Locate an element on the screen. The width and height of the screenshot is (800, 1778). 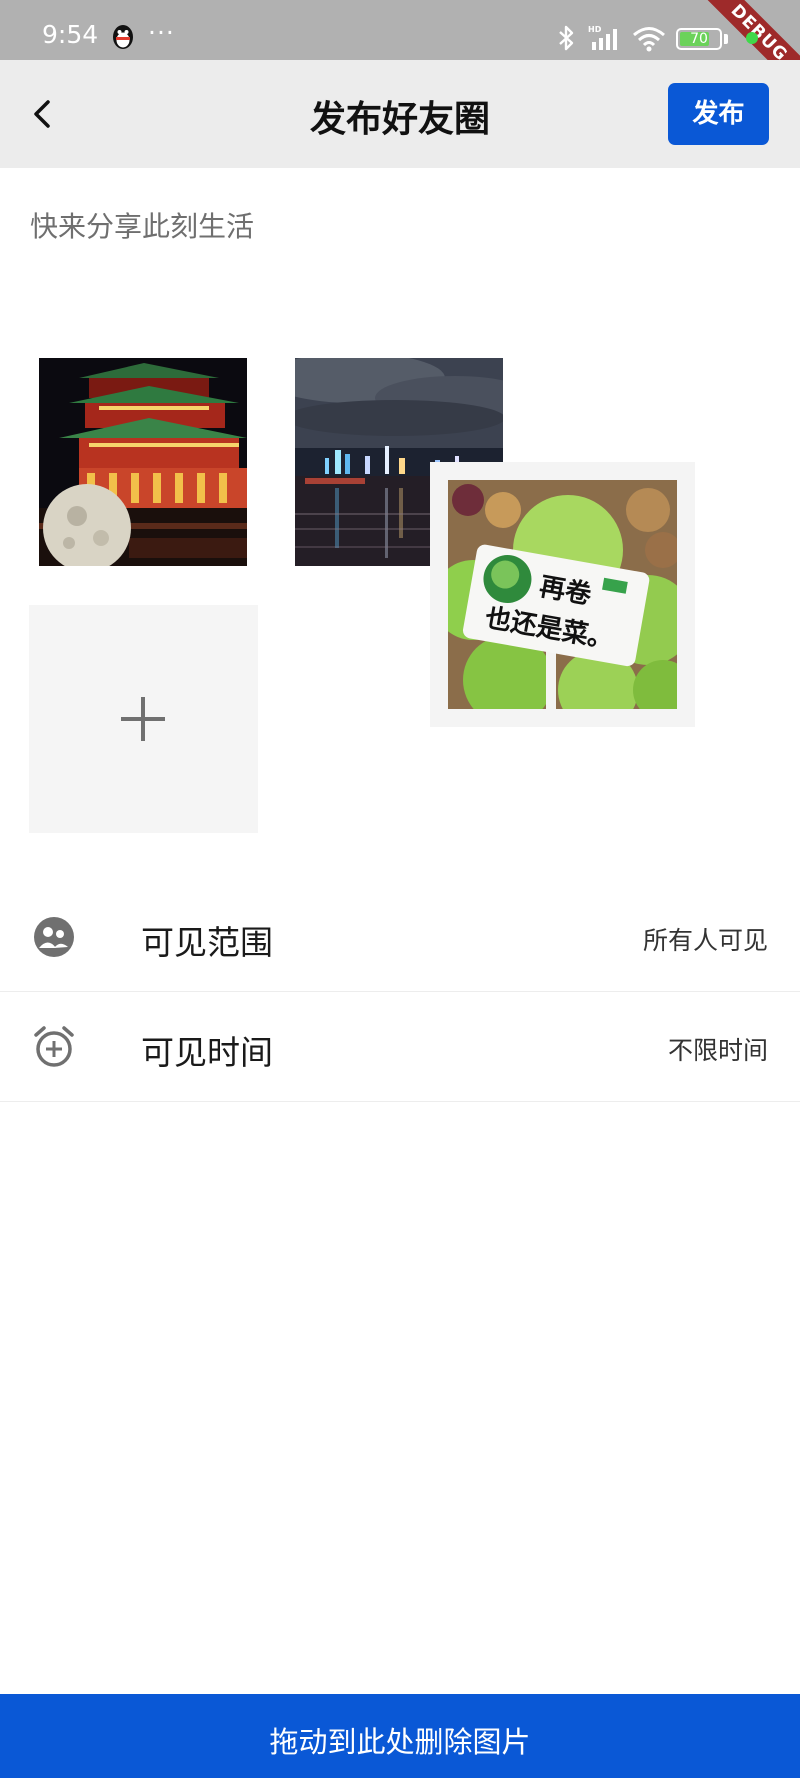
people-icon is located at coordinates (54, 937).